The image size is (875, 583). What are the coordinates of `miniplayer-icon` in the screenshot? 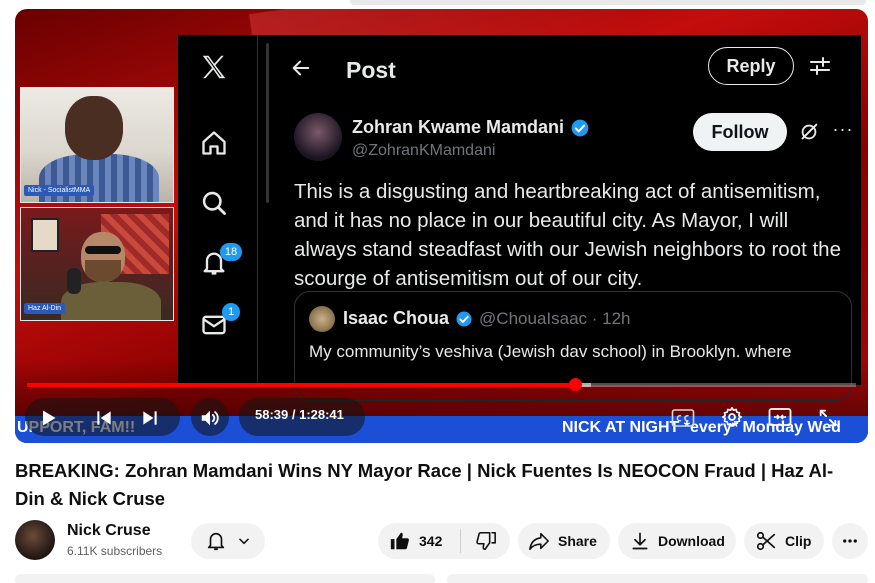 It's located at (780, 417).